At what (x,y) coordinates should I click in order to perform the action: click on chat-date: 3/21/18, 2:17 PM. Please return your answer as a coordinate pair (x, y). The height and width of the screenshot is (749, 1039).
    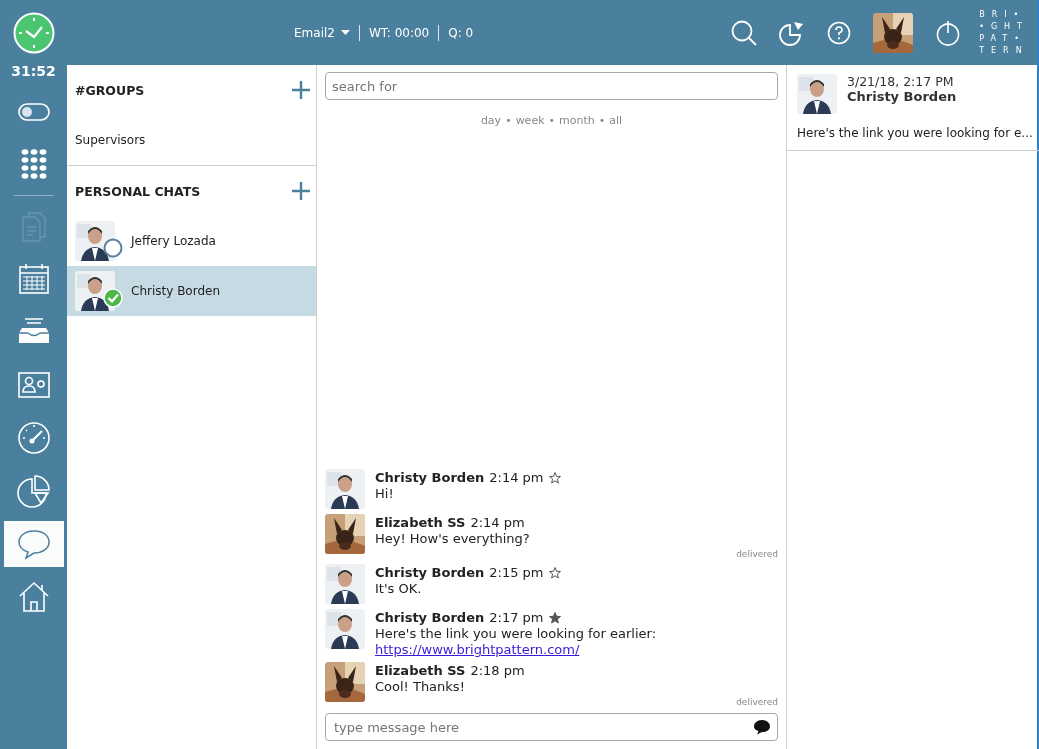
    Looking at the image, I should click on (901, 81).